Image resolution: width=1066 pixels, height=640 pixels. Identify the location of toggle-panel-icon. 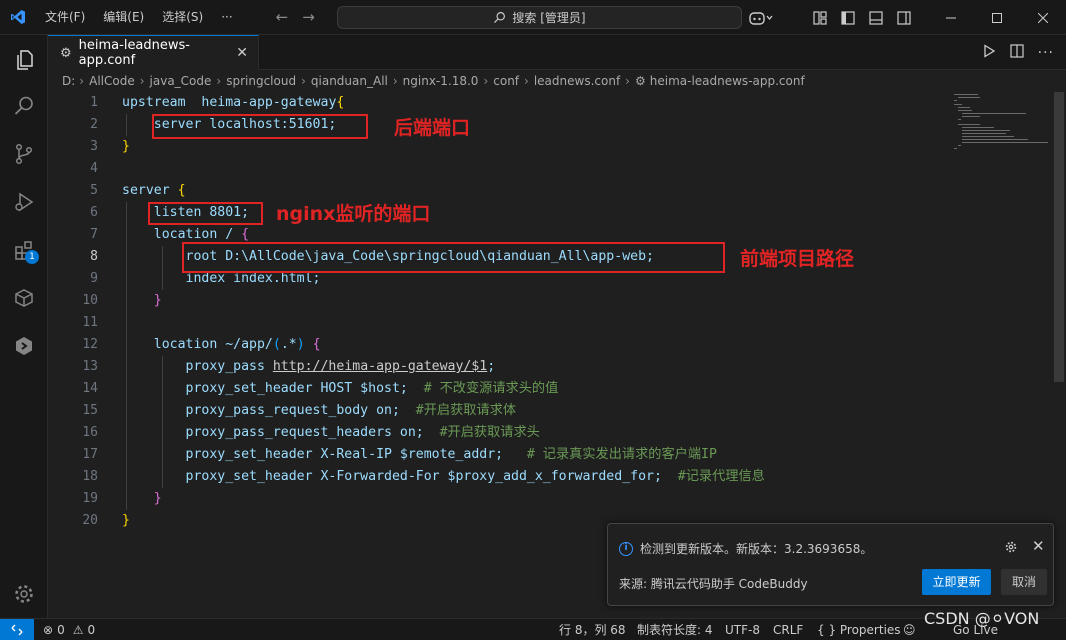
(876, 18).